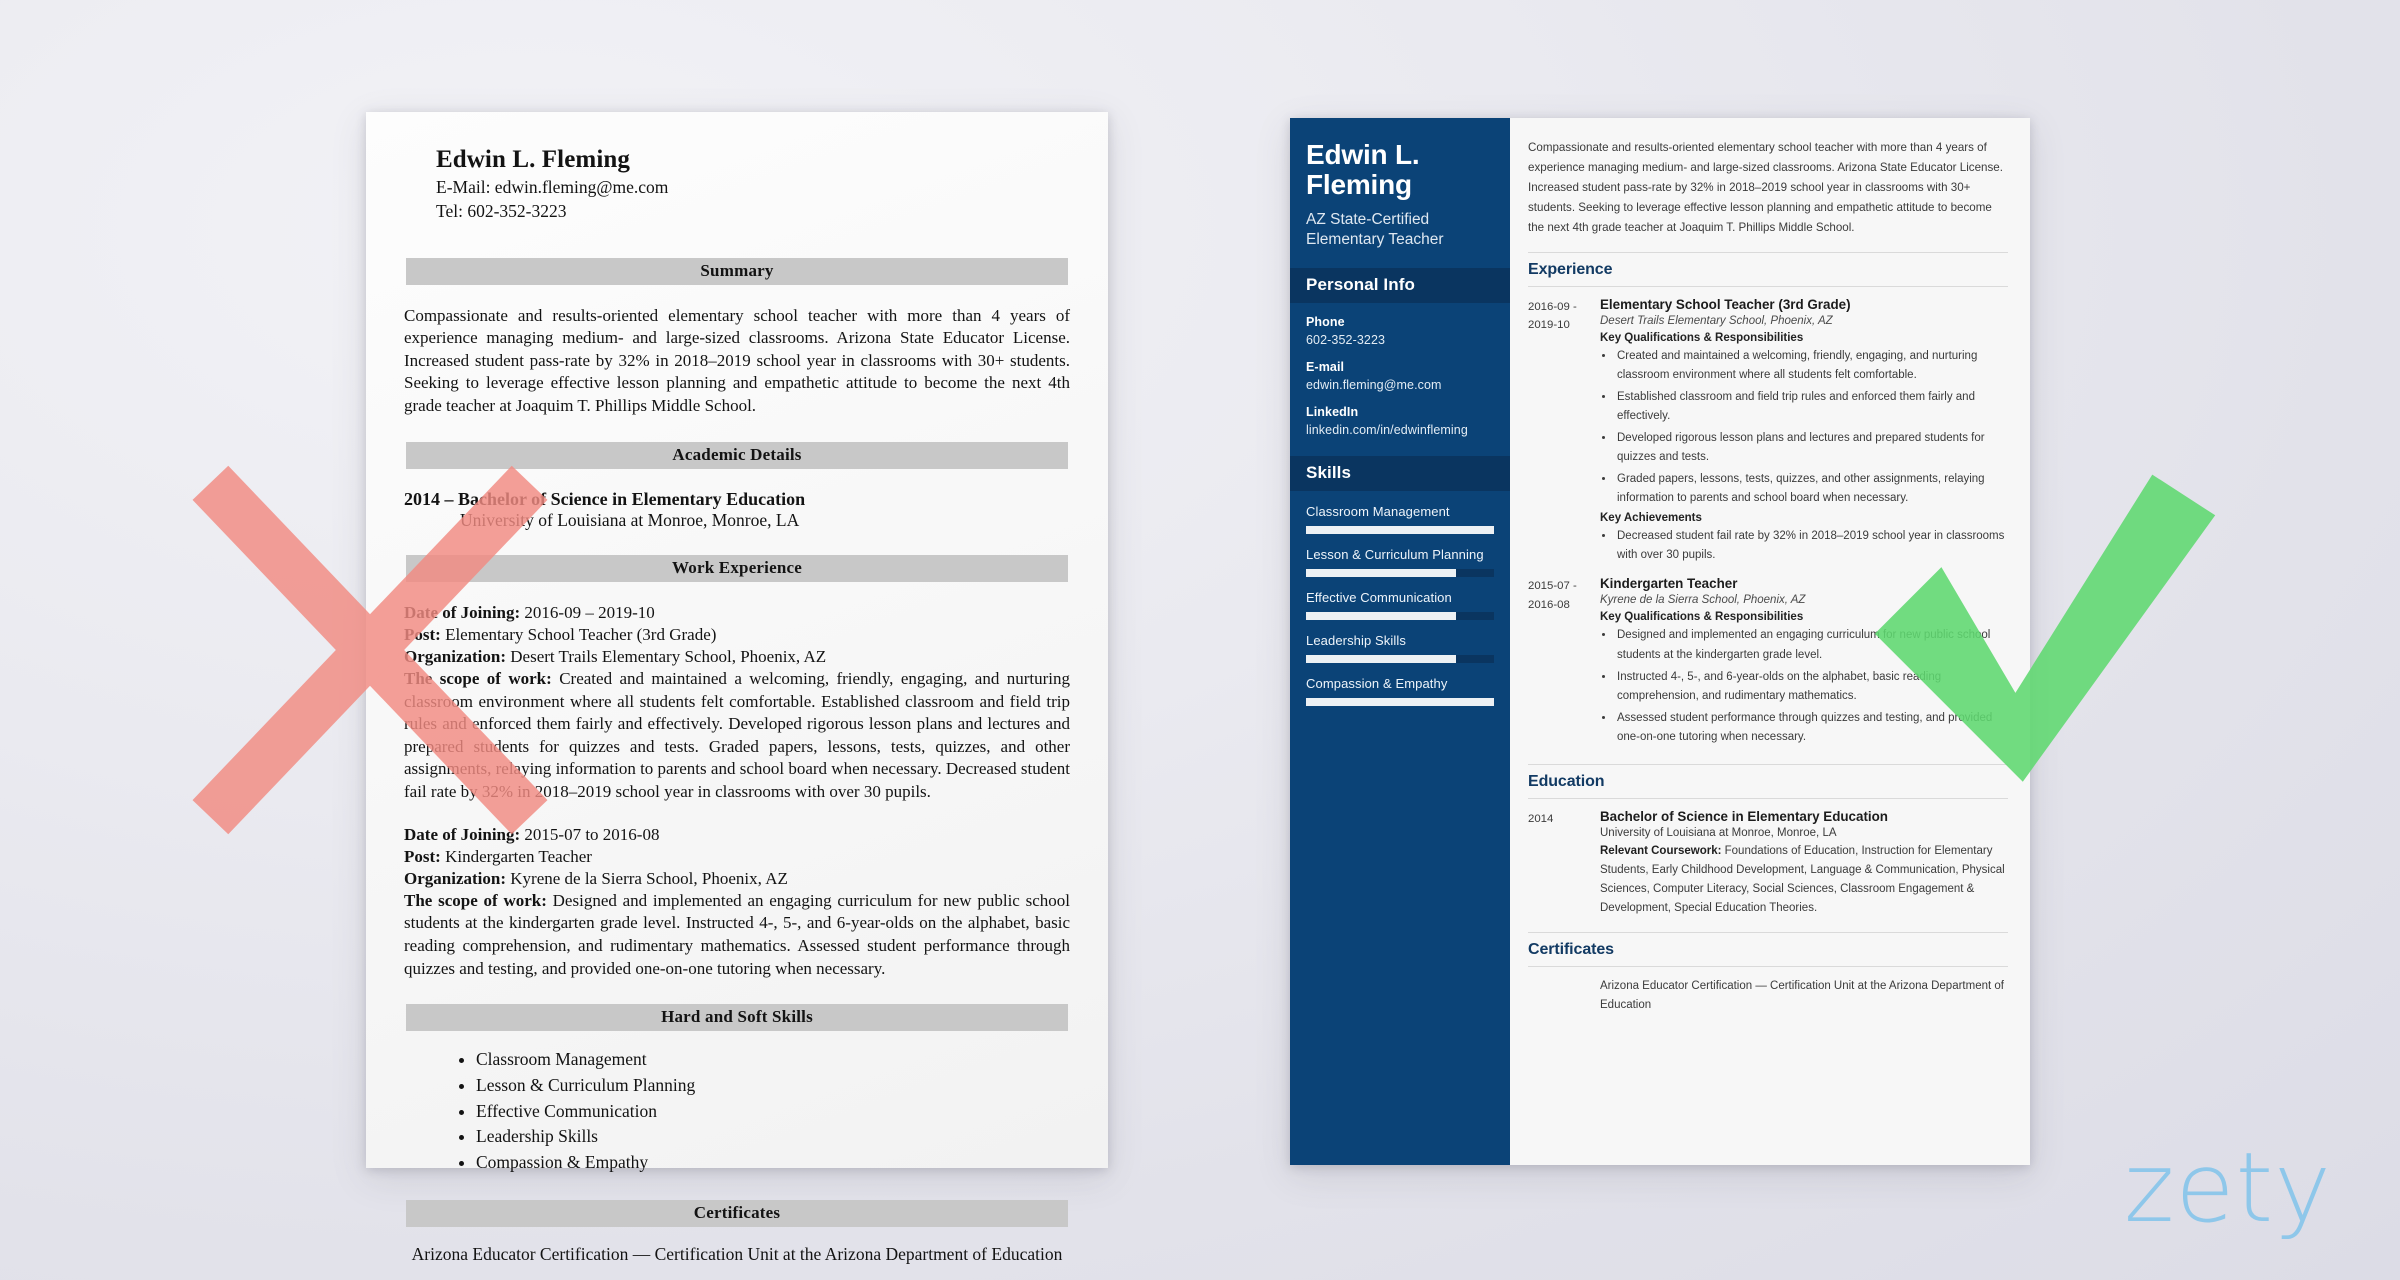 The width and height of the screenshot is (2400, 1280). I want to click on linkedin-label: LinkedIn, so click(1332, 411).